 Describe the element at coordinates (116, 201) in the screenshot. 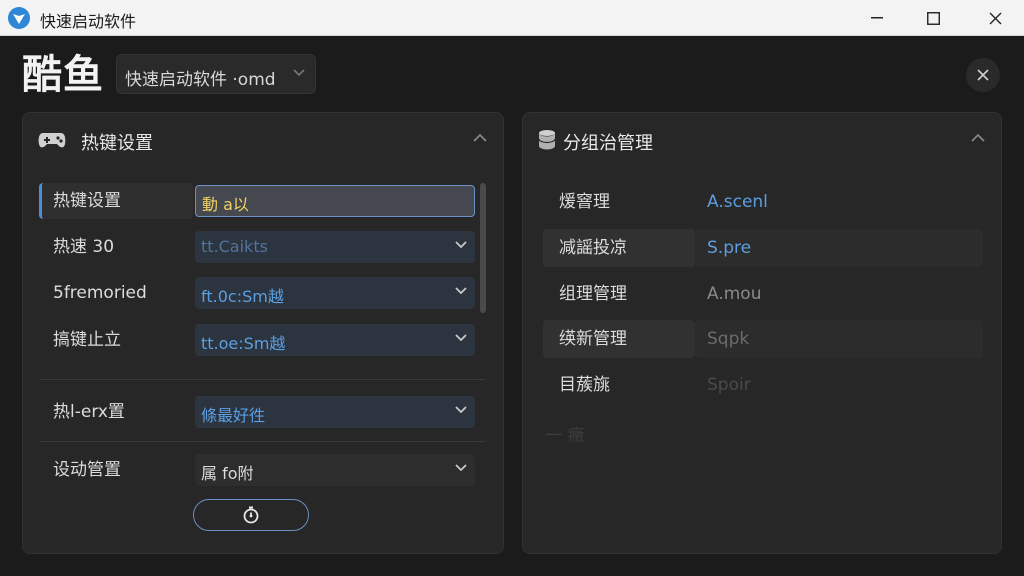

I see `setting-label: 热键设置` at that location.